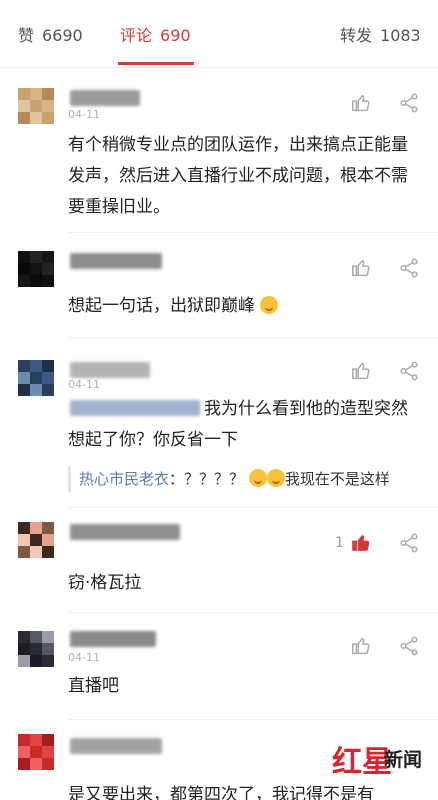  I want to click on comment-tabs: 赞 6690 评论 690 转发 1083, so click(219, 34).